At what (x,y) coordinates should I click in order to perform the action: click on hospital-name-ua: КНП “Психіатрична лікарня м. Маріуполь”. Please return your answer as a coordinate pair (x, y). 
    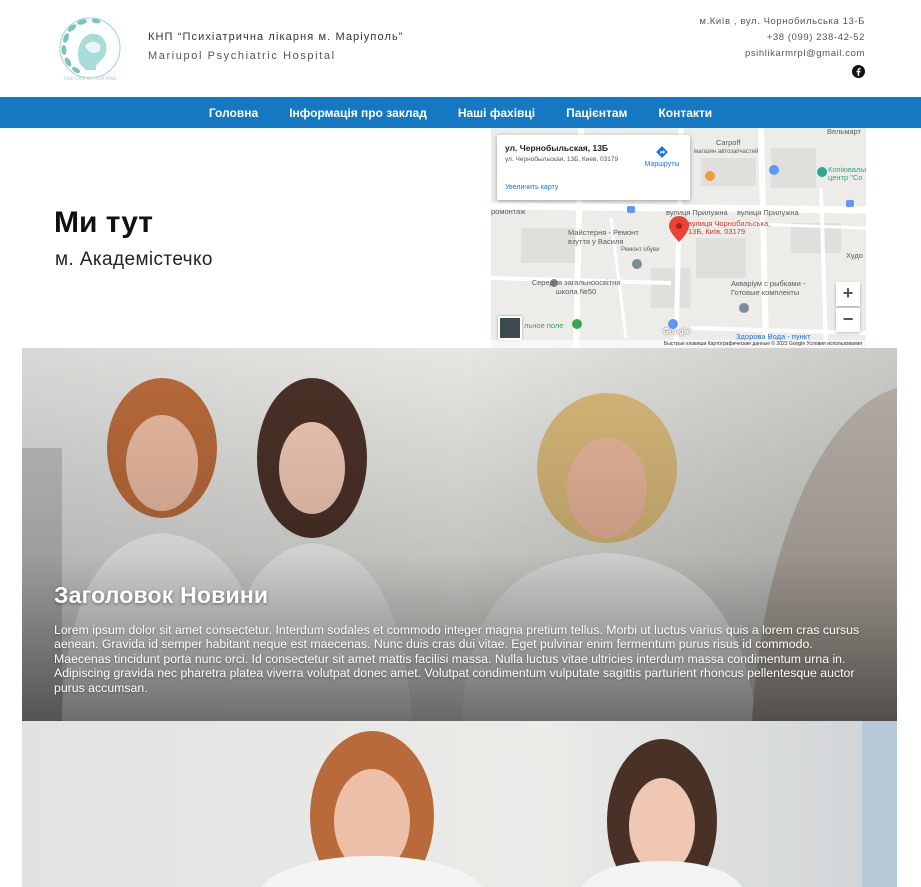
    Looking at the image, I should click on (276, 37).